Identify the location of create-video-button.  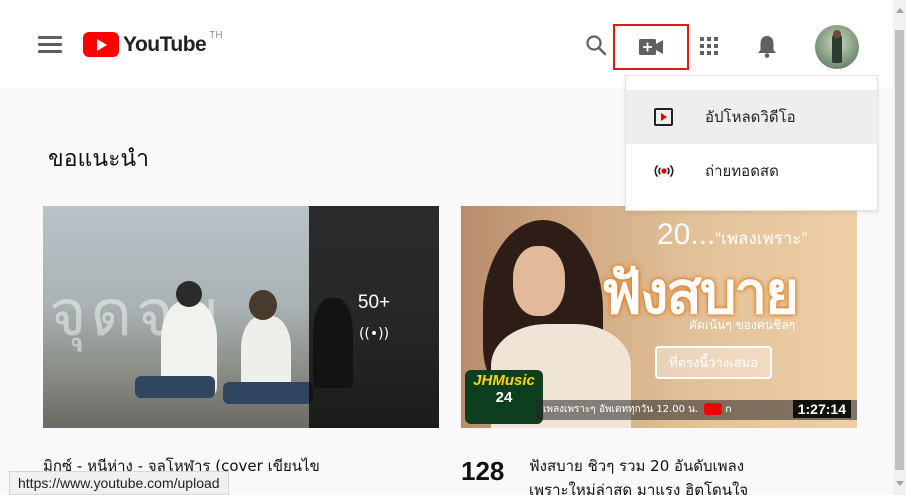
(651, 47).